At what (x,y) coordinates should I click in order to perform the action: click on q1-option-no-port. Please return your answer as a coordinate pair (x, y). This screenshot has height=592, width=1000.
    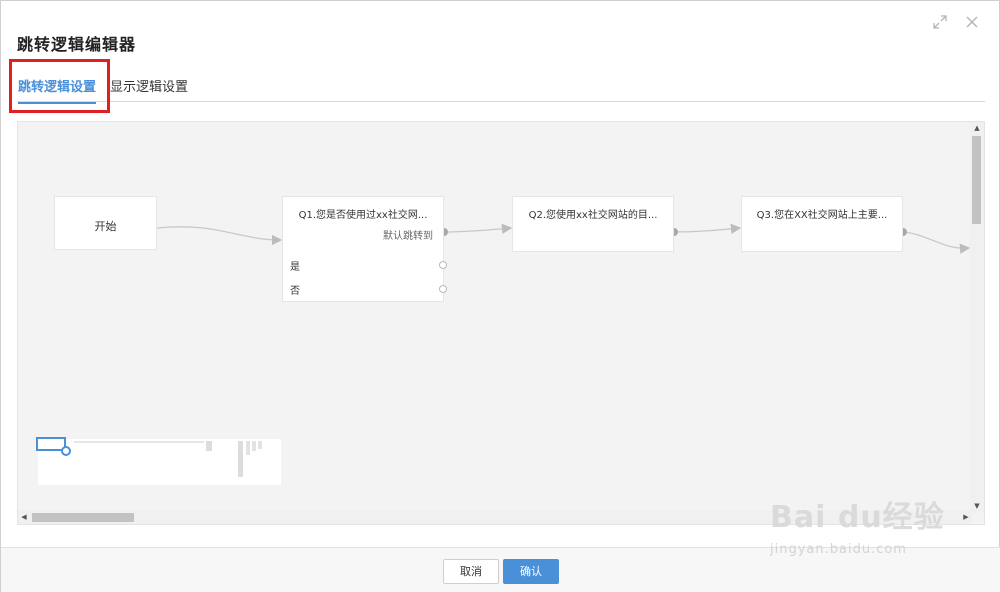
    Looking at the image, I should click on (443, 289).